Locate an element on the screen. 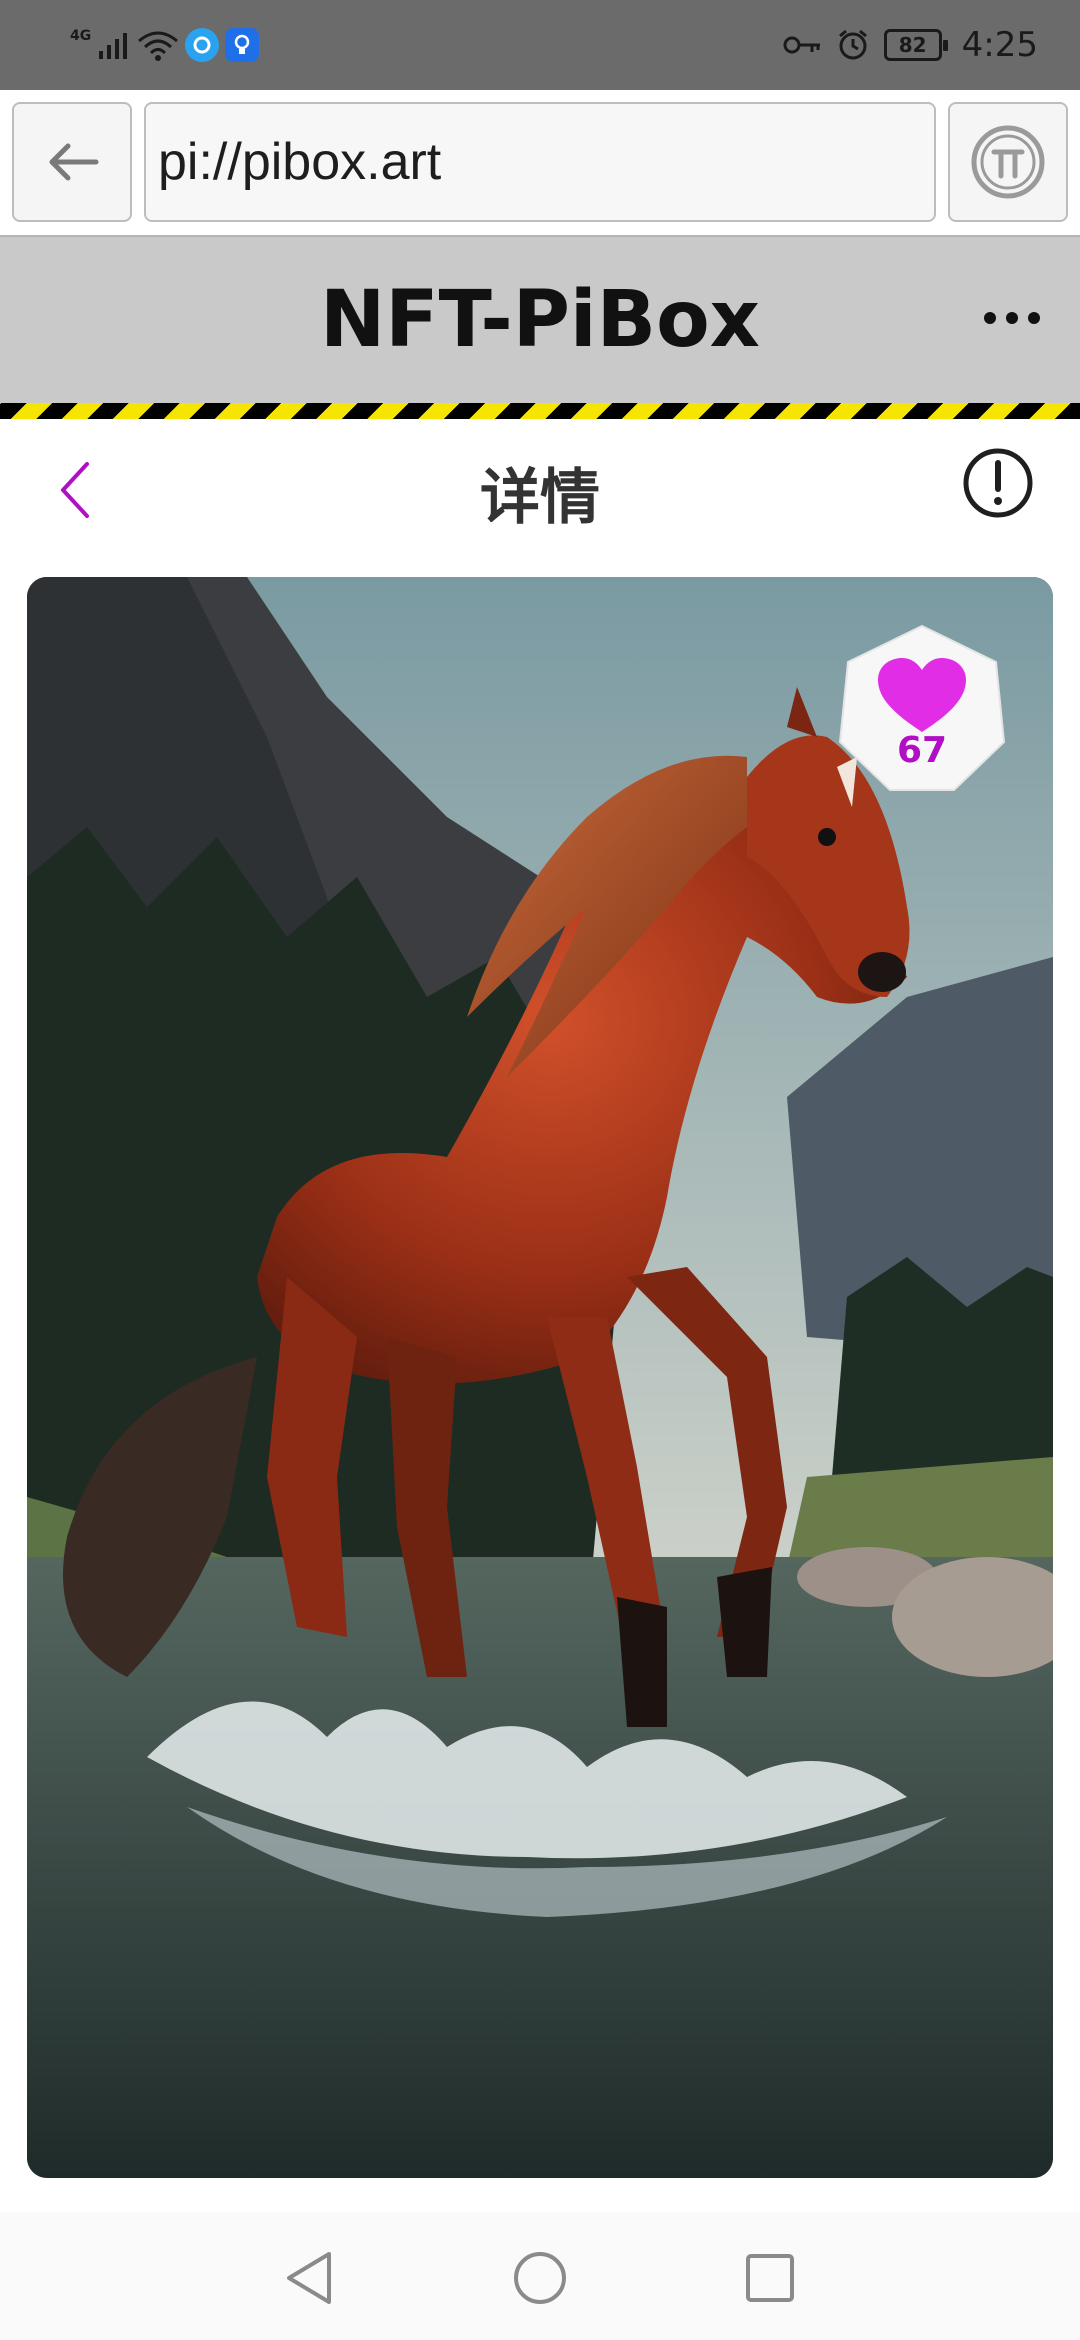 This screenshot has height=2340, width=1080. status-time: 4:25 is located at coordinates (999, 45).